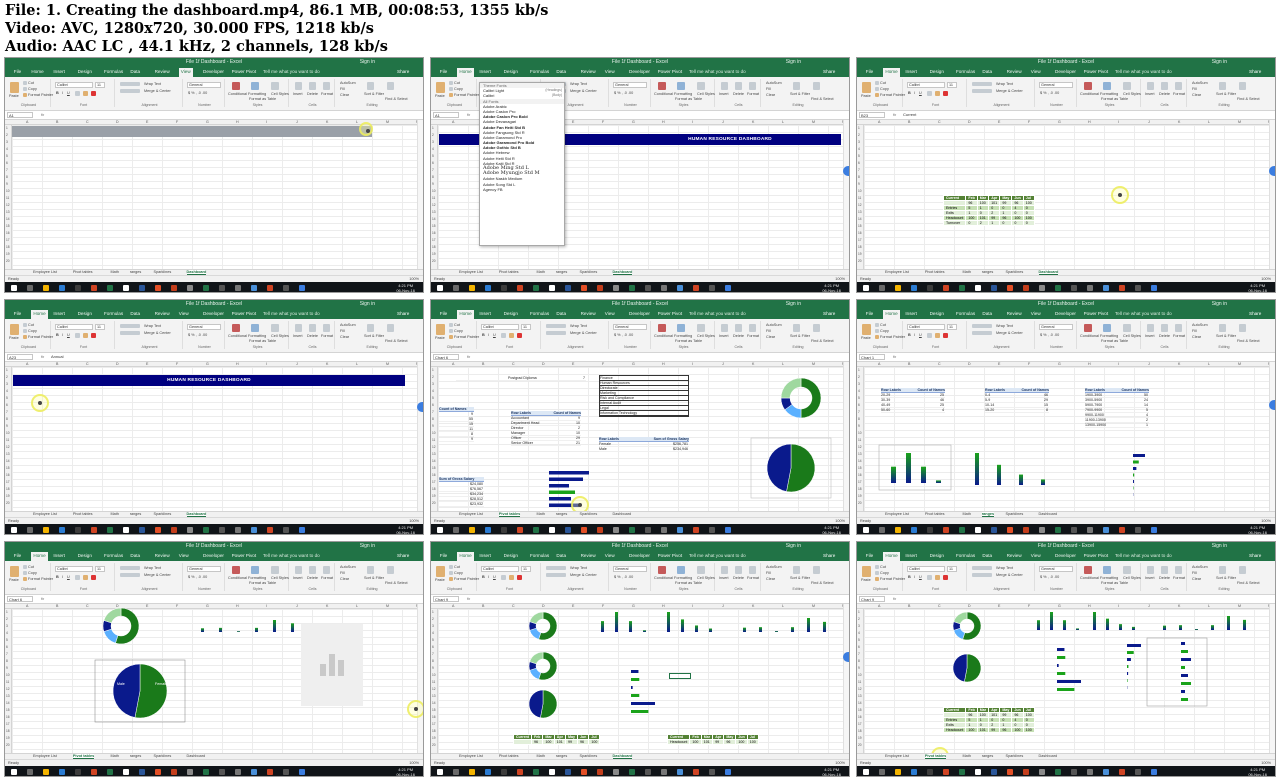 The width and height of the screenshot is (1280, 783). What do you see at coordinates (680, 676) in the screenshot?
I see `selected-cell` at bounding box center [680, 676].